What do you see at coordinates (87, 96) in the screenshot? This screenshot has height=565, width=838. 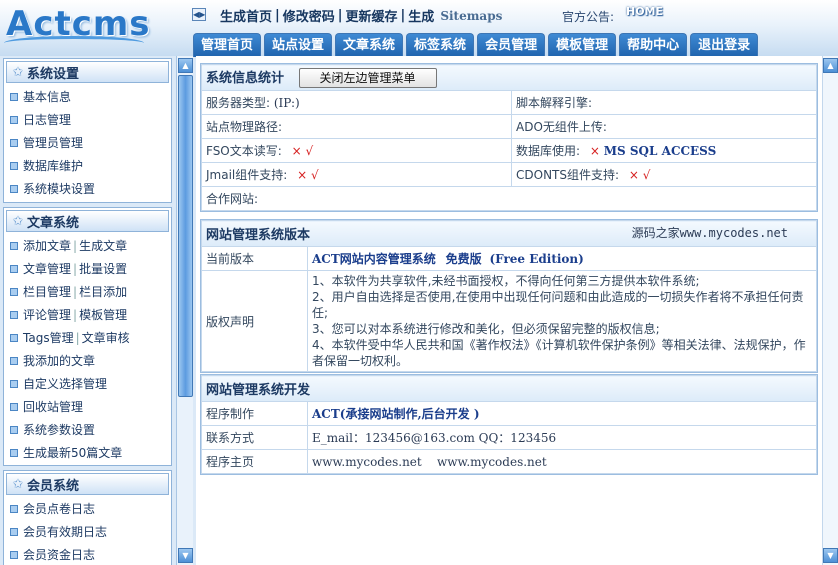 I see `sidebar-item-basic-info: 基本信息` at bounding box center [87, 96].